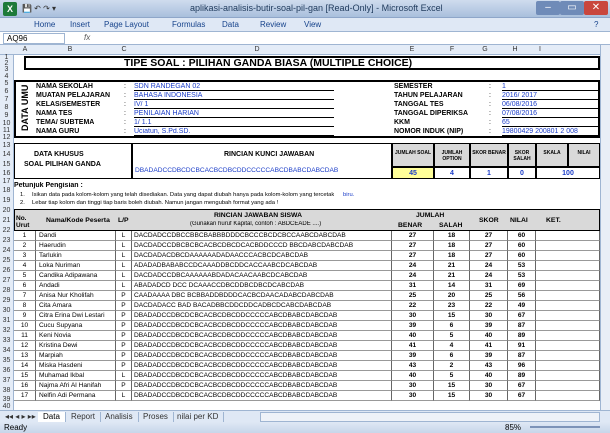  What do you see at coordinates (262, 266) in the screenshot?
I see `row-jawaban: ADADADBABABCCDCAAADDBCDDCACCAABCDCABCDAB` at bounding box center [262, 266].